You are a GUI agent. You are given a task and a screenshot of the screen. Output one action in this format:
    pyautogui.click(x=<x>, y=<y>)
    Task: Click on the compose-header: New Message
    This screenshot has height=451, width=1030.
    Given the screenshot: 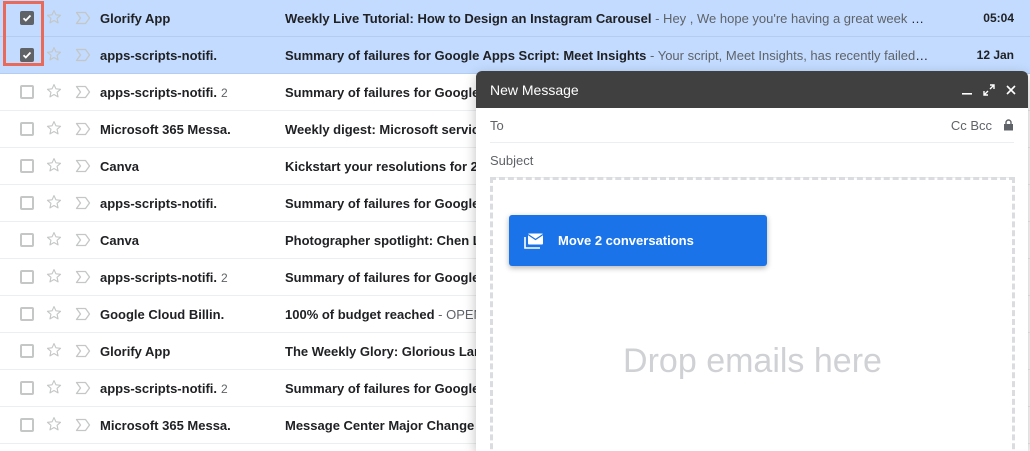 What is the action you would take?
    pyautogui.click(x=752, y=89)
    